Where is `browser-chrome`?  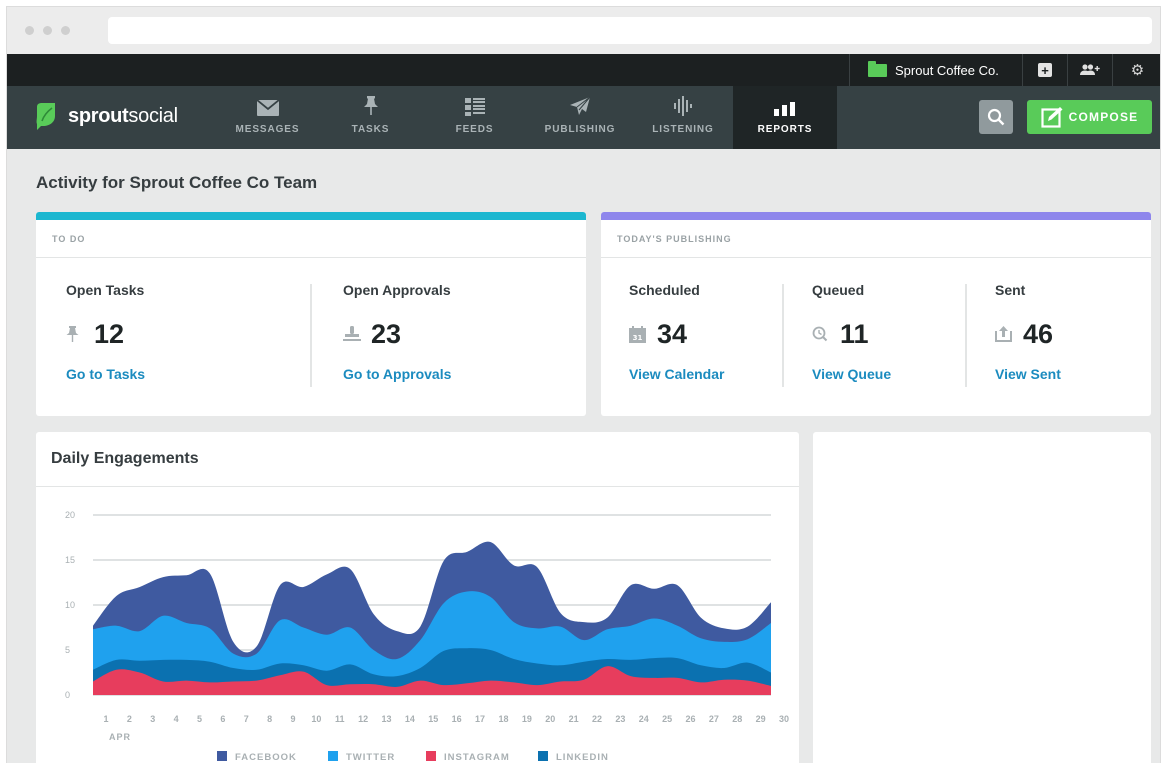 browser-chrome is located at coordinates (583, 30).